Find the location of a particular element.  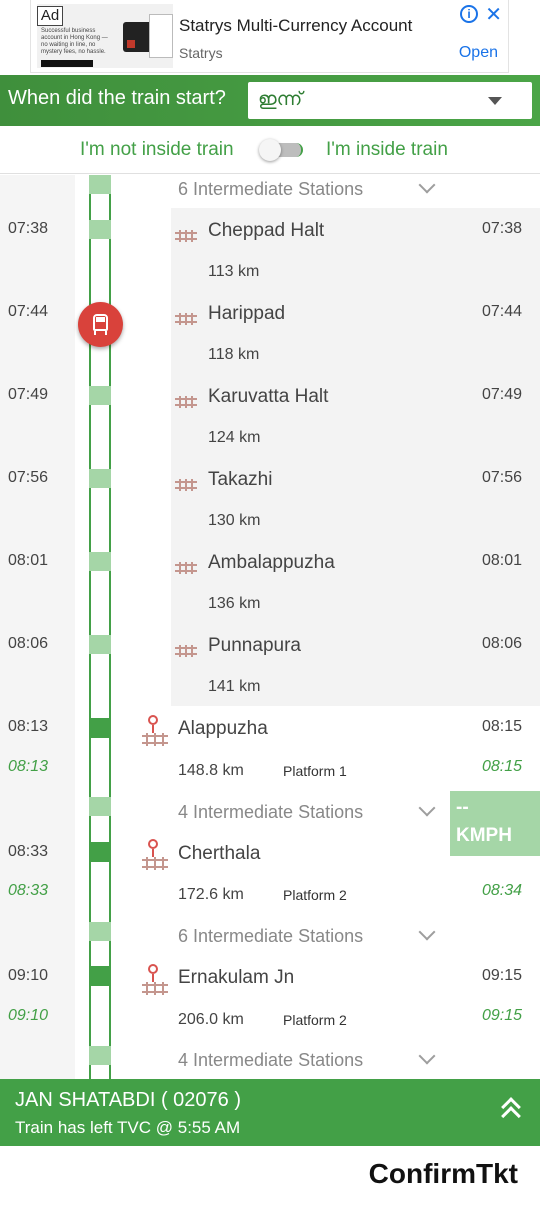

station-distance: 172.6 km is located at coordinates (211, 894).